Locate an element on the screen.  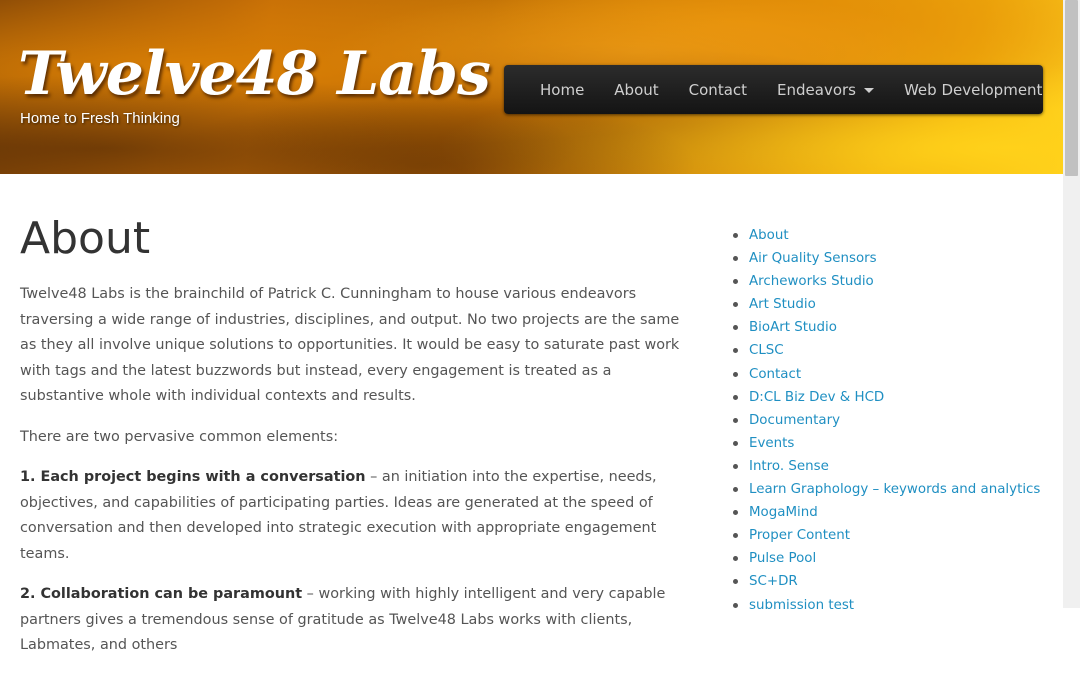
site-tagline: Home to Fresh Thinking is located at coordinates (100, 118).